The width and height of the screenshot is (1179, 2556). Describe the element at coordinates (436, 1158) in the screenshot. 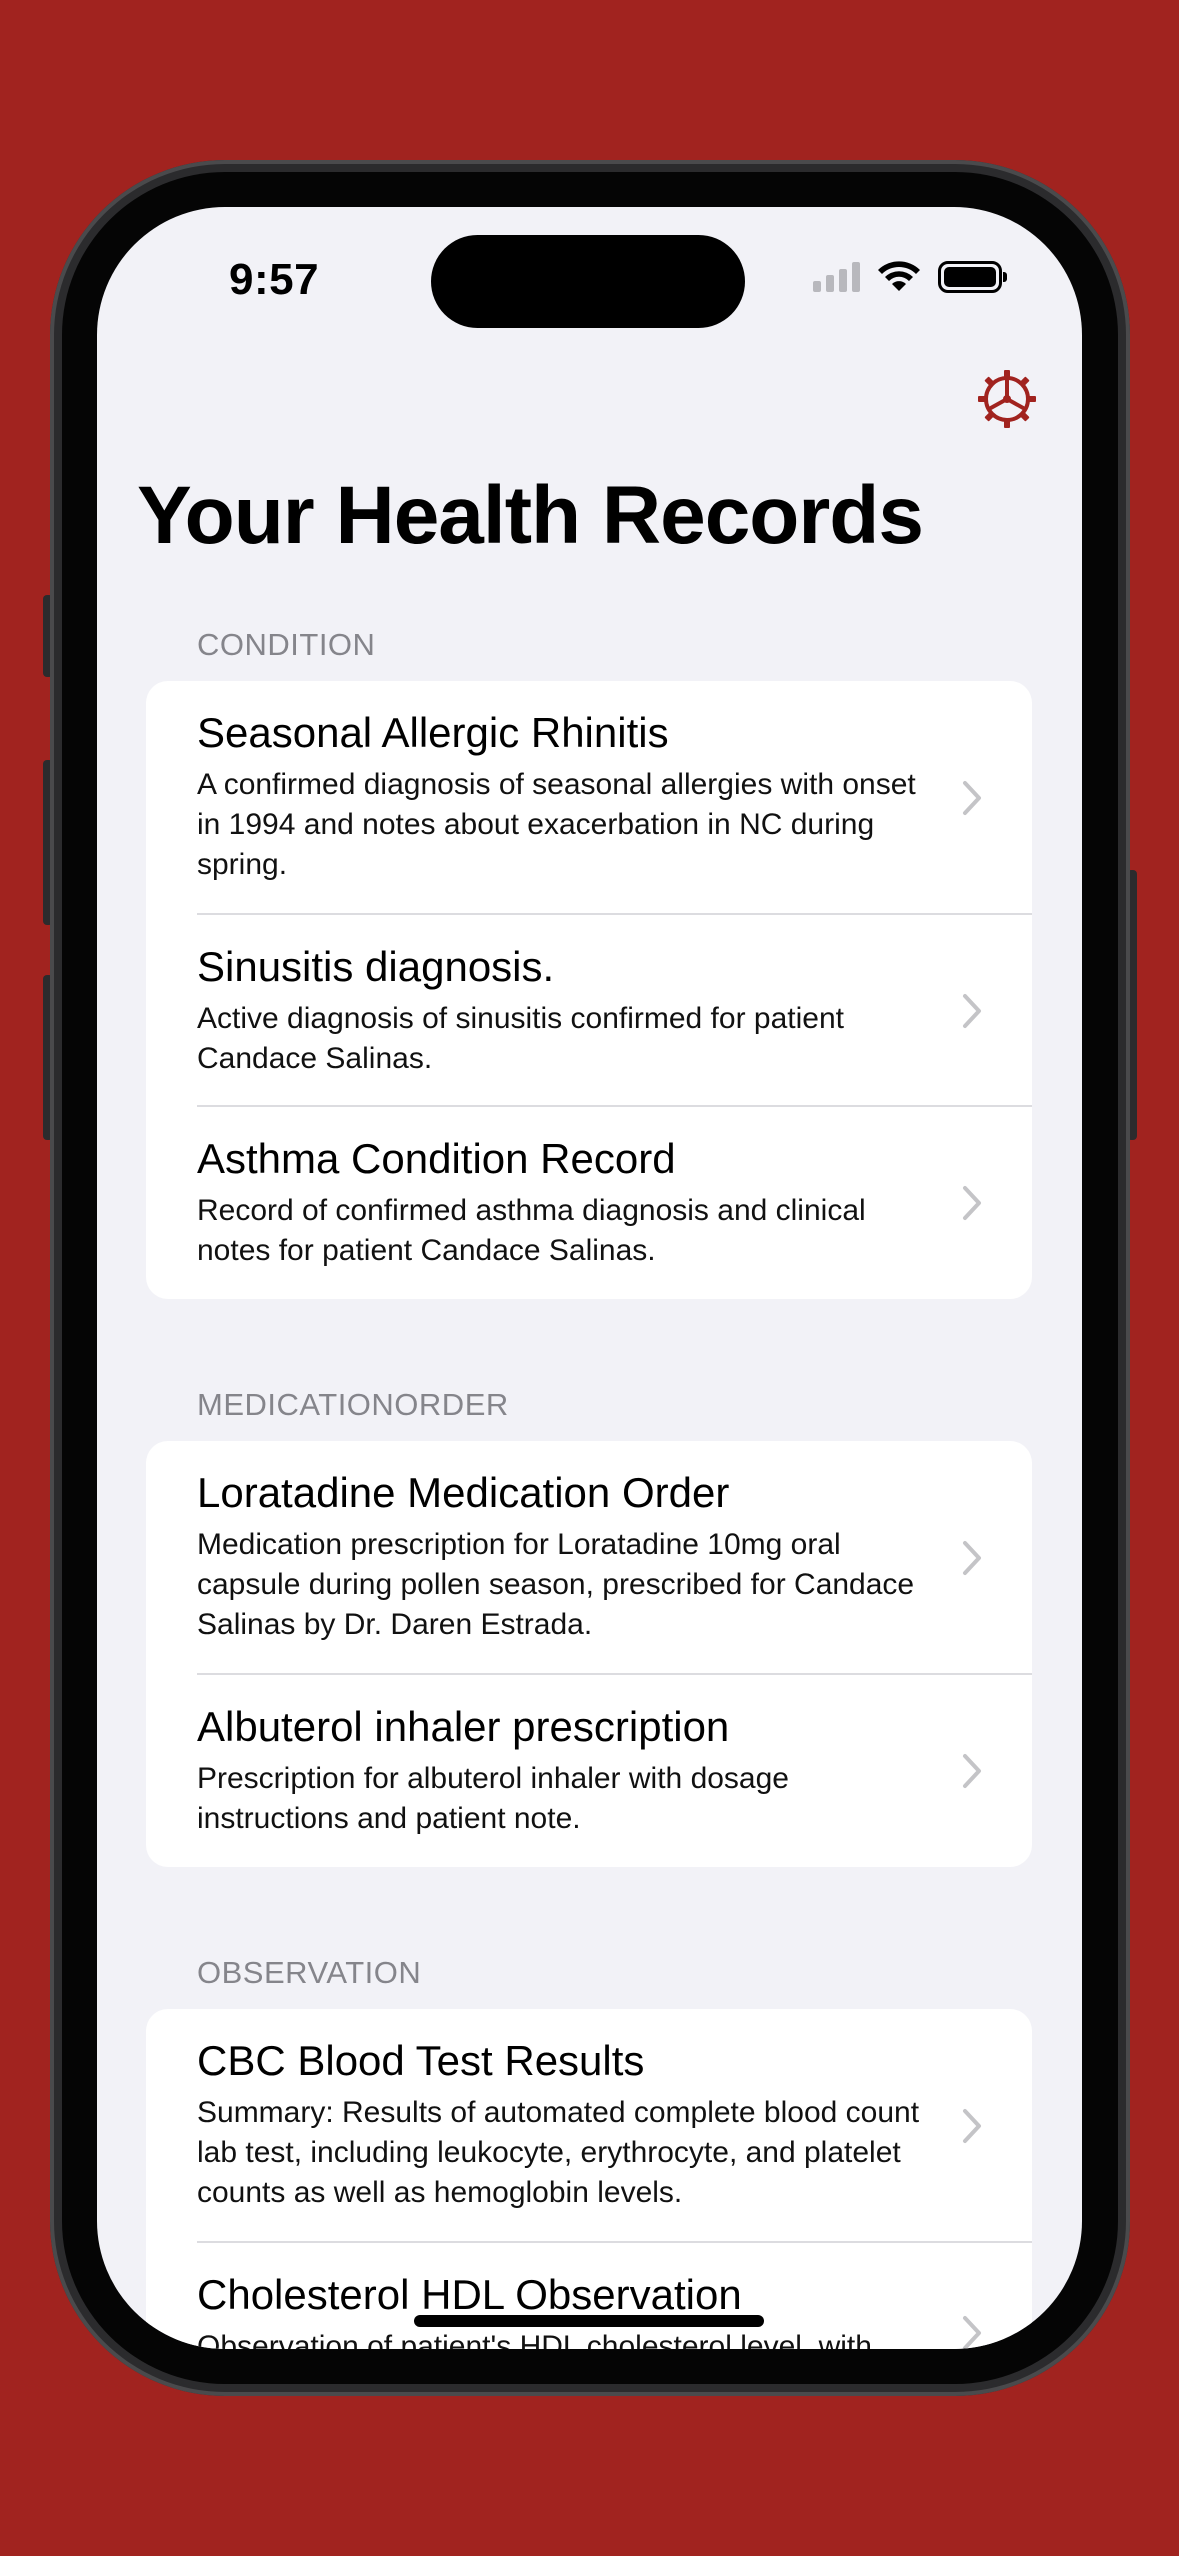

I see `list-item-title: Asthma Condition Record` at that location.